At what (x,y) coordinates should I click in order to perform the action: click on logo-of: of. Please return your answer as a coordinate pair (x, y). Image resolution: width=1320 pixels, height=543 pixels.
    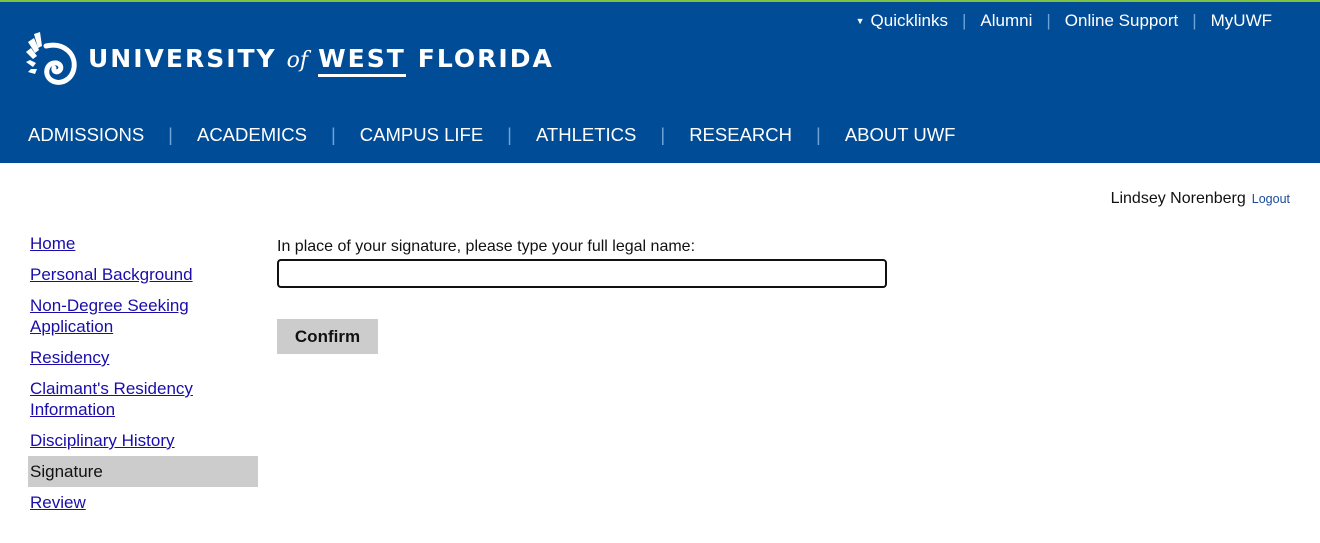
    Looking at the image, I should click on (297, 60).